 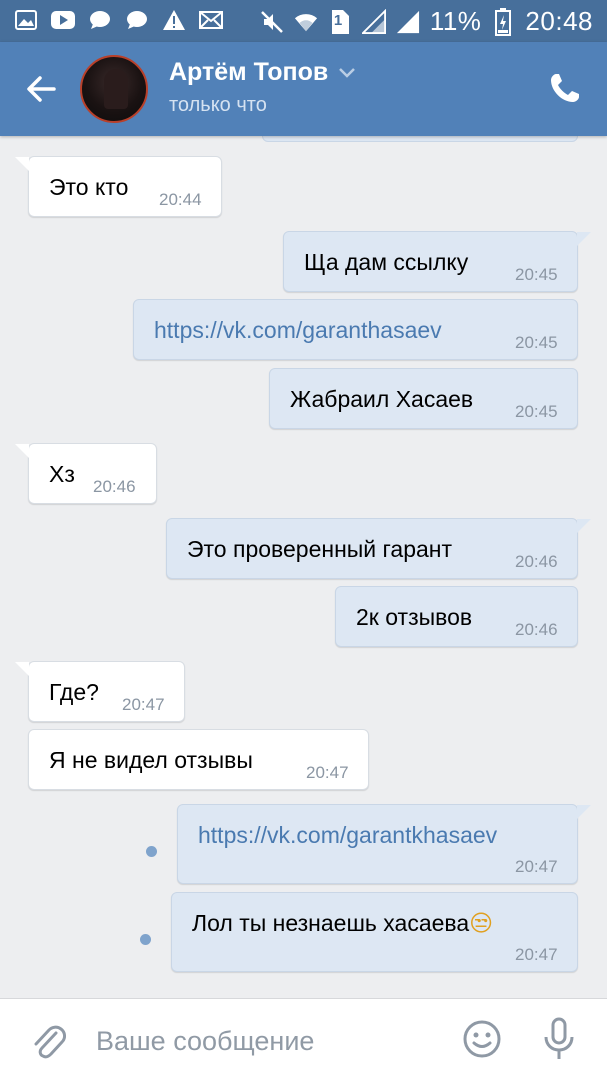 I want to click on message-text-wrap: Лол ты незнаешь хасаева😒, so click(x=342, y=923).